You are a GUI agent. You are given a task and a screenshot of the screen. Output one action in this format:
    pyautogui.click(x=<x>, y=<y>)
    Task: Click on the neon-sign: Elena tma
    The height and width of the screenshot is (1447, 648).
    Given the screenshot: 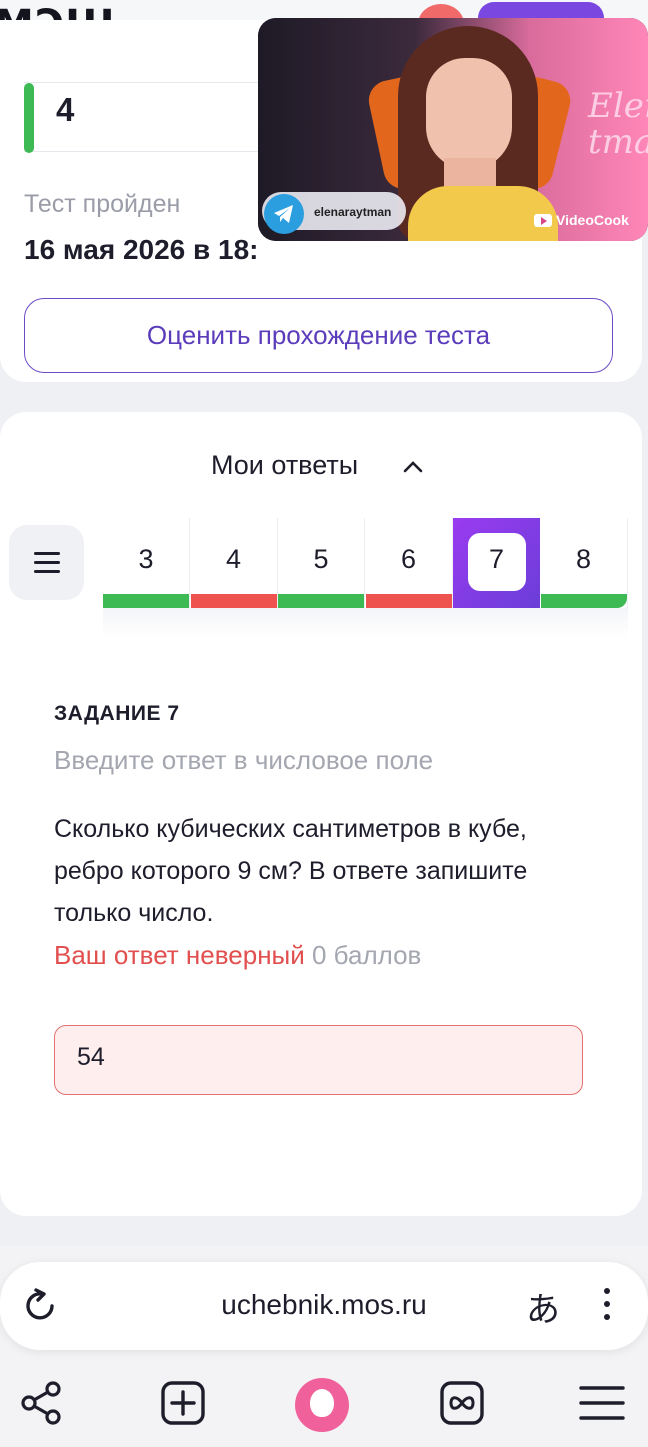 What is the action you would take?
    pyautogui.click(x=618, y=124)
    